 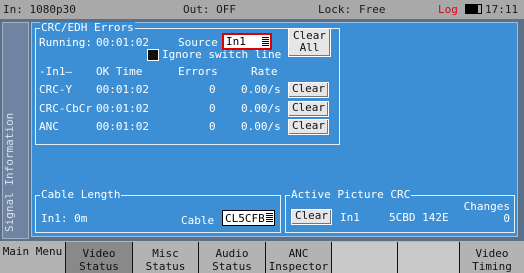 What do you see at coordinates (209, 9) in the screenshot?
I see `output-status: Out: OFF` at bounding box center [209, 9].